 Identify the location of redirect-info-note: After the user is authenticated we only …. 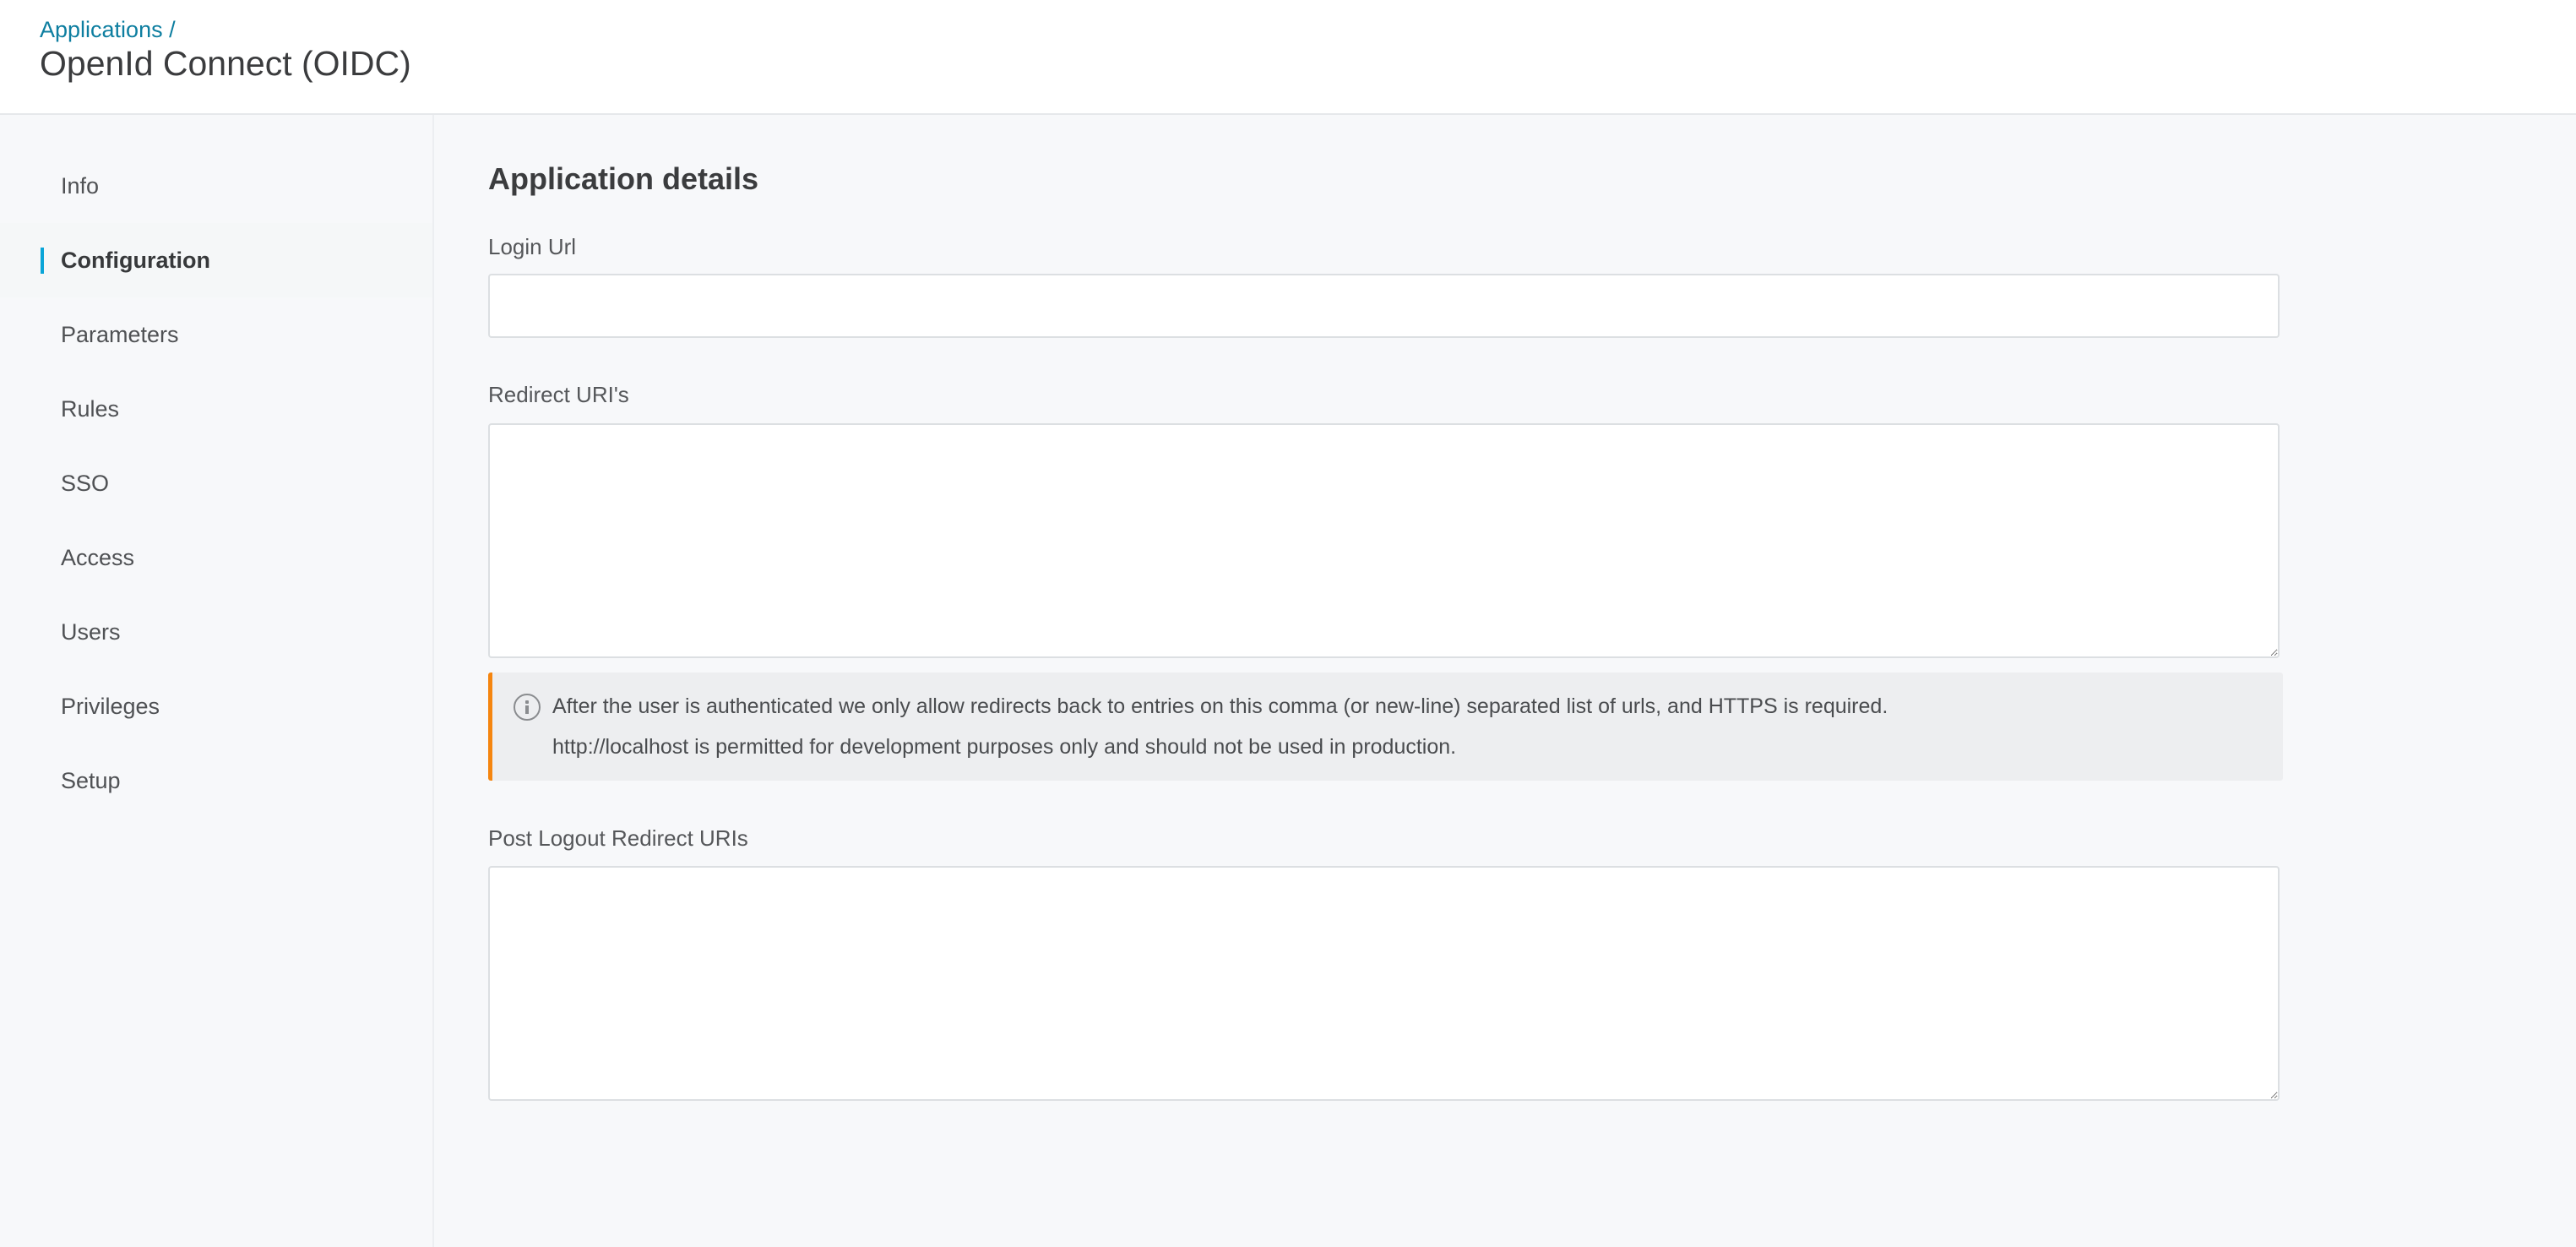
(1385, 727).